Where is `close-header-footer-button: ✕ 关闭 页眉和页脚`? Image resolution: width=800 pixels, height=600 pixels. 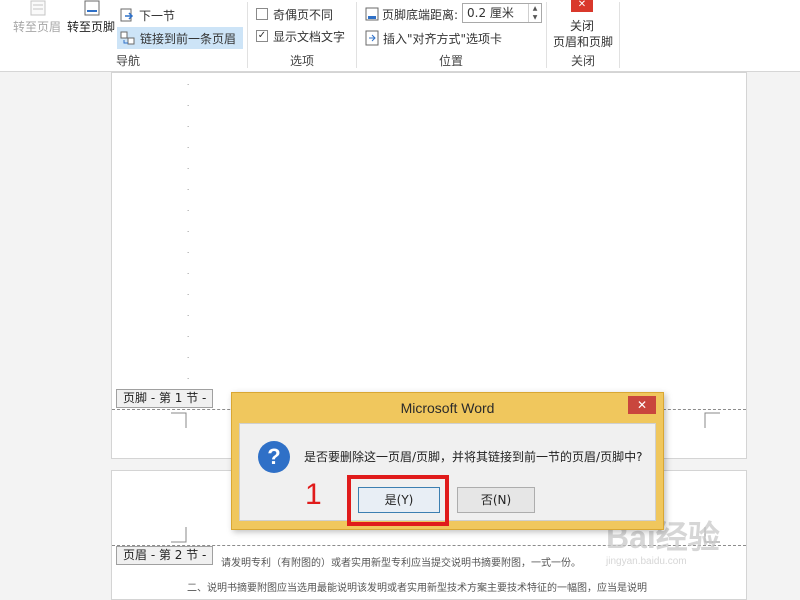
close-header-footer-button: ✕ 关闭 页眉和页脚 is located at coordinates (583, 25).